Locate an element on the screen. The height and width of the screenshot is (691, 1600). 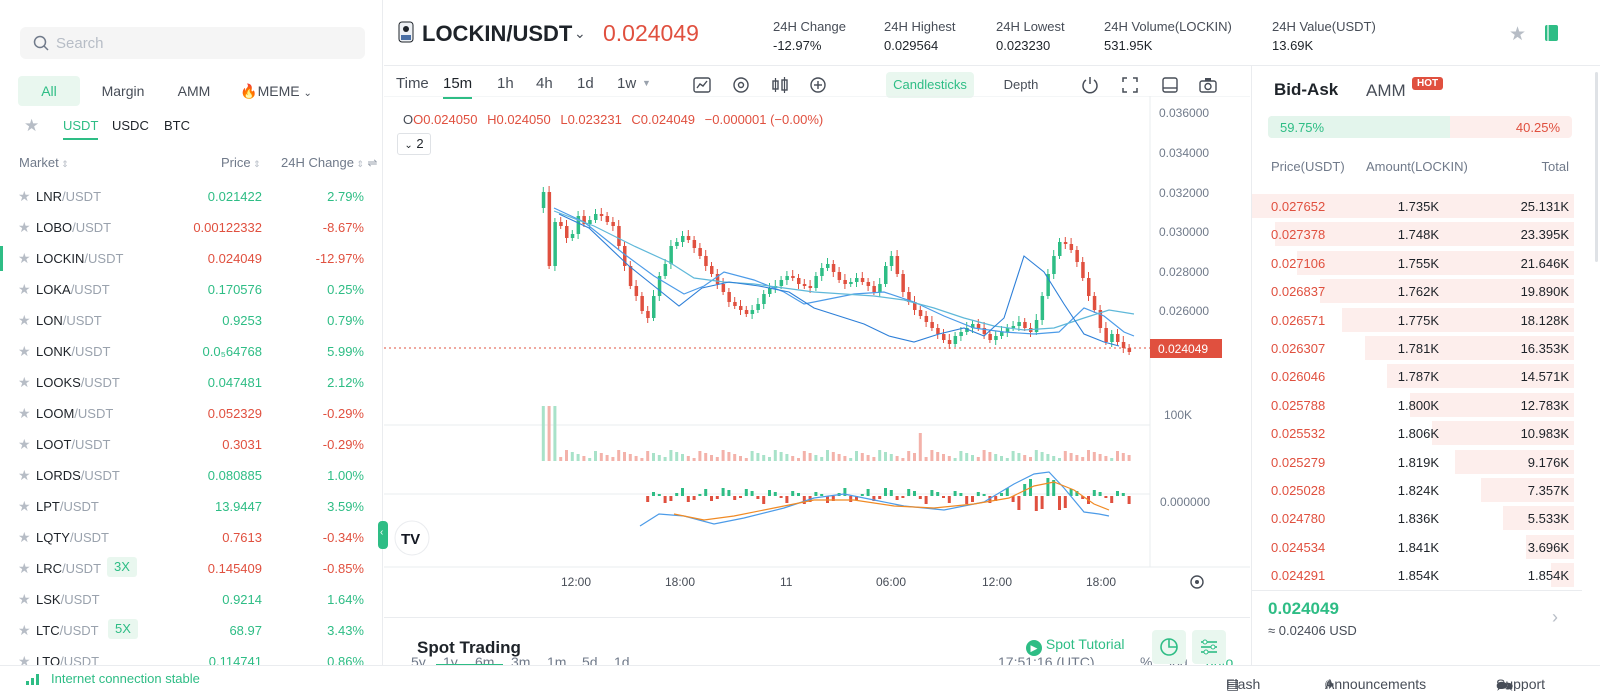
tab-meme: 🔥MEME ⌄ is located at coordinates (276, 91).